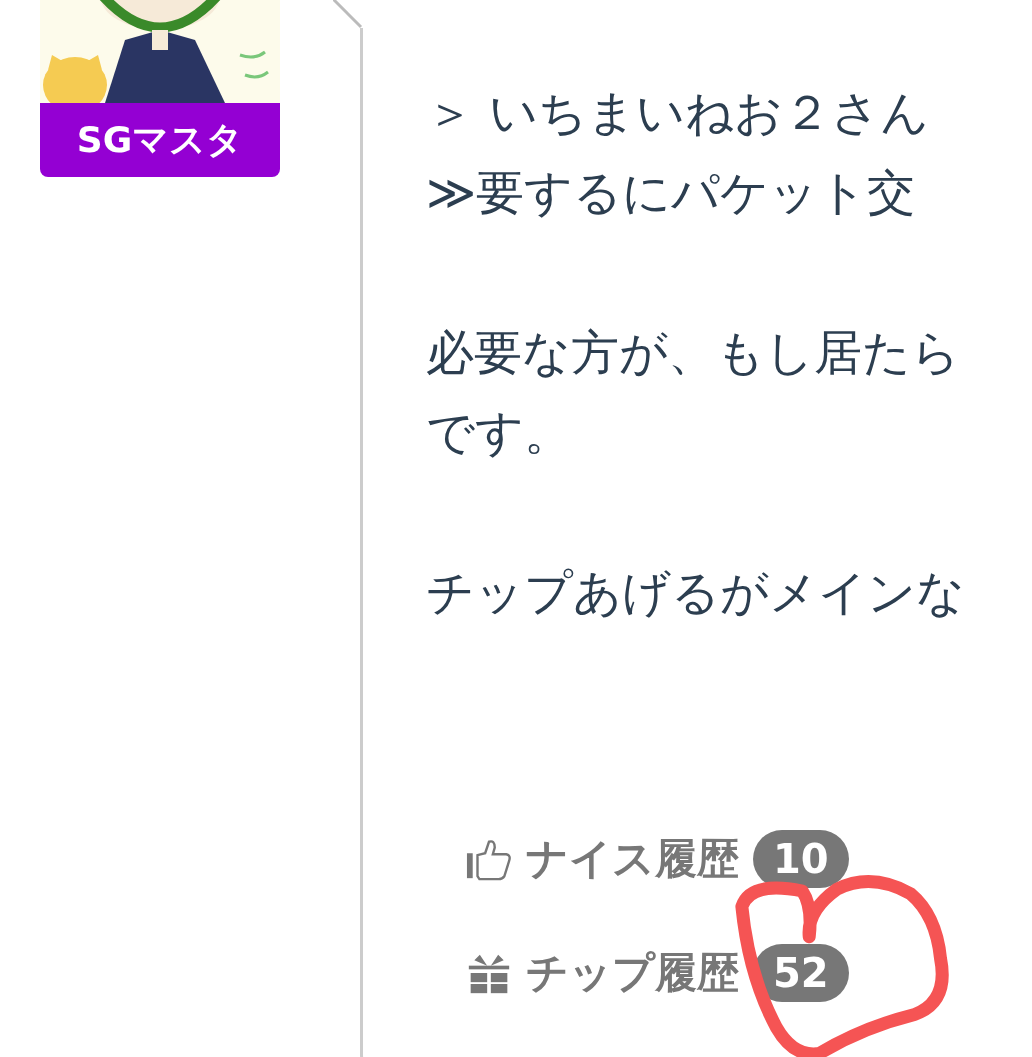  I want to click on history-link: チップ履歴, so click(632, 973).